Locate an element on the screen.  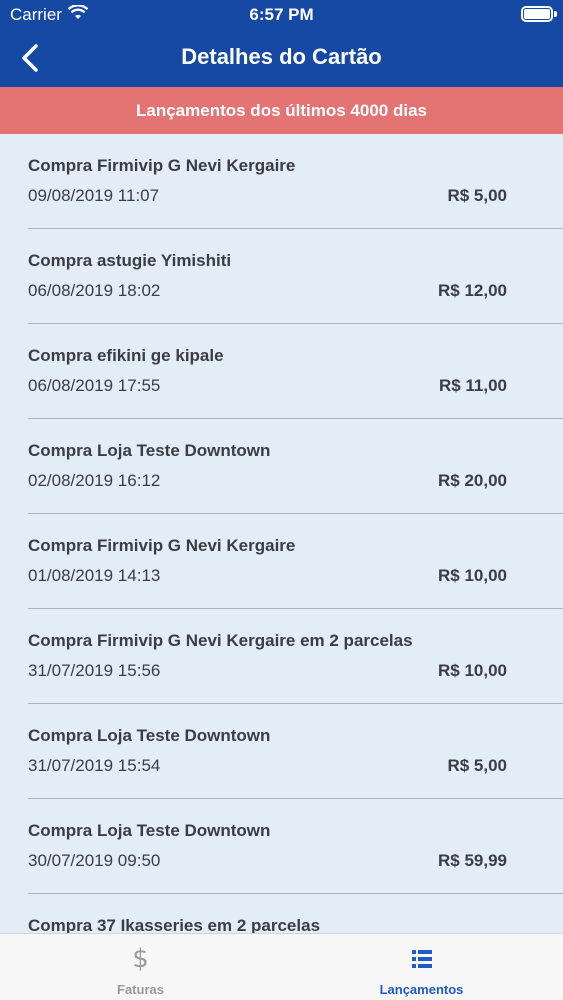
transaction-date: 30/07/2019 09:50 is located at coordinates (94, 860).